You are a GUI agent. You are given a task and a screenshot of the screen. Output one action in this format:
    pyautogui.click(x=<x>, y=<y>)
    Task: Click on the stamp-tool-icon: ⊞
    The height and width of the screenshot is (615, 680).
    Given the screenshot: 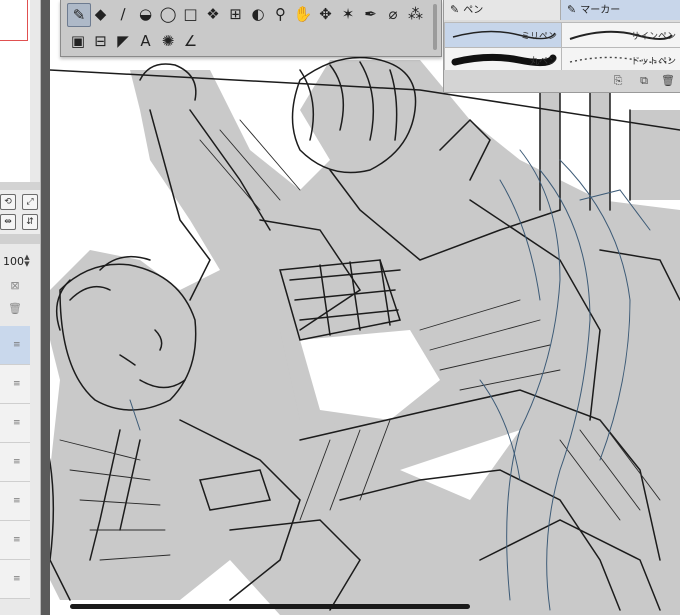 What is the action you would take?
    pyautogui.click(x=236, y=14)
    